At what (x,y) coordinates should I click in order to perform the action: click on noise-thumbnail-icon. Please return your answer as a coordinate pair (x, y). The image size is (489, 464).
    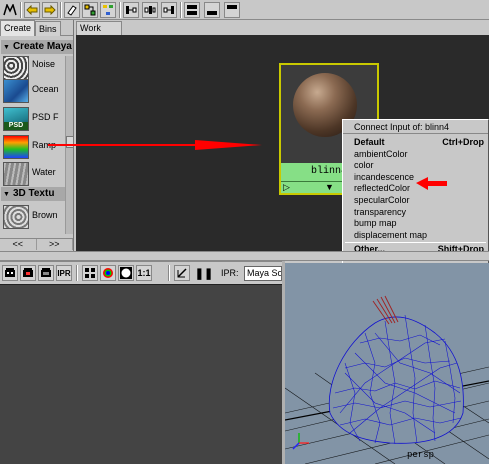
    Looking at the image, I should click on (16, 68).